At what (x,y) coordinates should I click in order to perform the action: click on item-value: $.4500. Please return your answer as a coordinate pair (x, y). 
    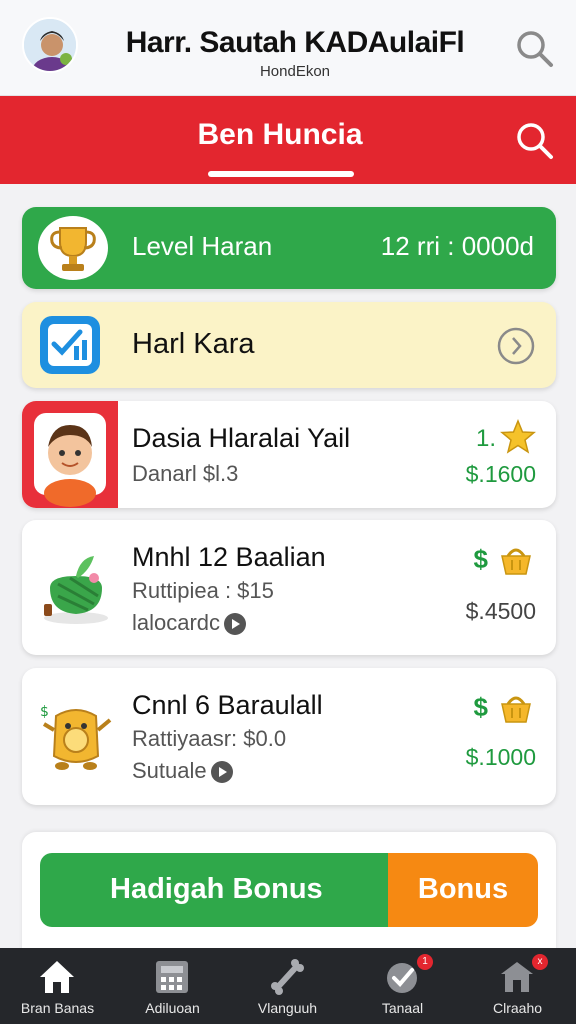
    Looking at the image, I should click on (500, 611).